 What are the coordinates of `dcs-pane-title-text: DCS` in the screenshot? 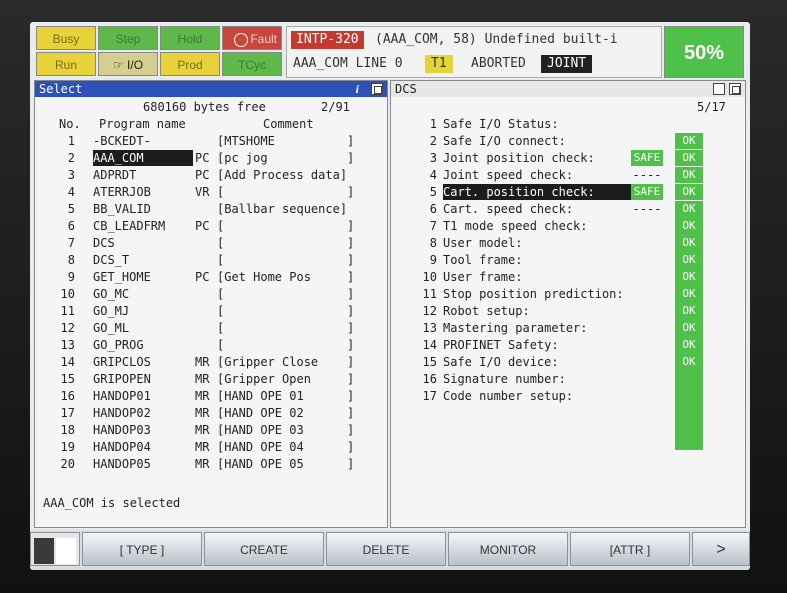 It's located at (406, 89).